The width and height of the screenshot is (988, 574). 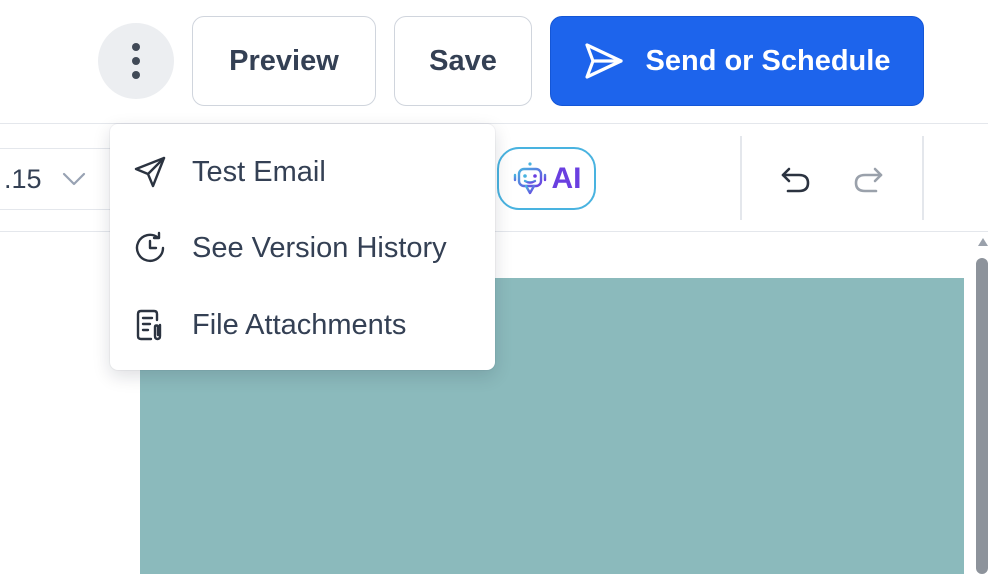 I want to click on menu-item-label: Test Email, so click(x=259, y=171).